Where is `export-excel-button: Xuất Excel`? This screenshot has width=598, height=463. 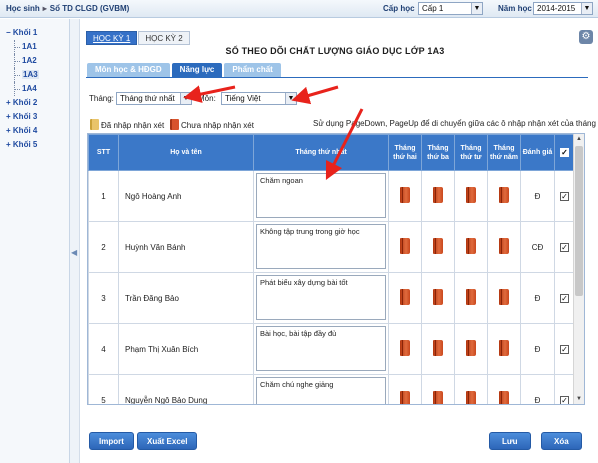
export-excel-button: Xuất Excel is located at coordinates (167, 441).